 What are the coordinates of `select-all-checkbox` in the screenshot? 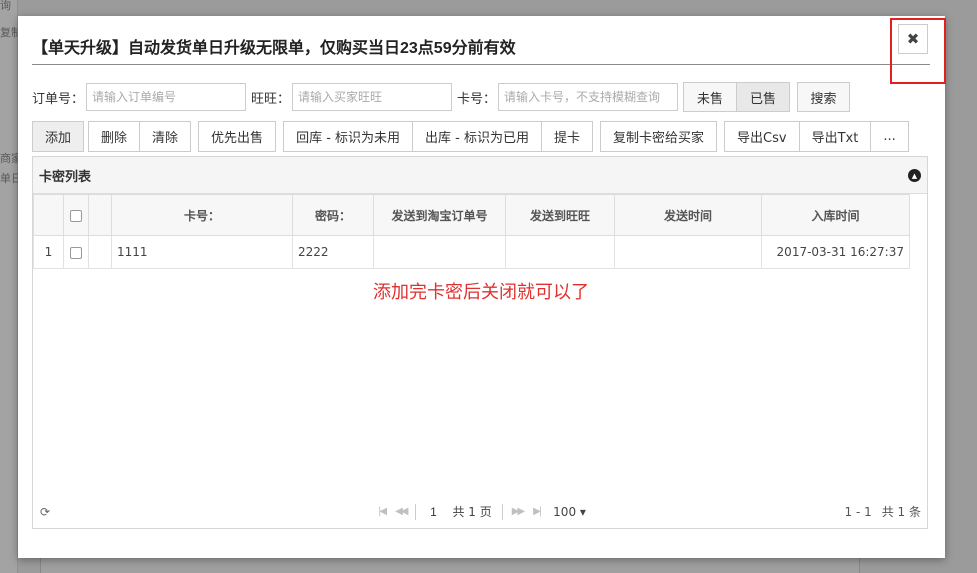 It's located at (76, 215).